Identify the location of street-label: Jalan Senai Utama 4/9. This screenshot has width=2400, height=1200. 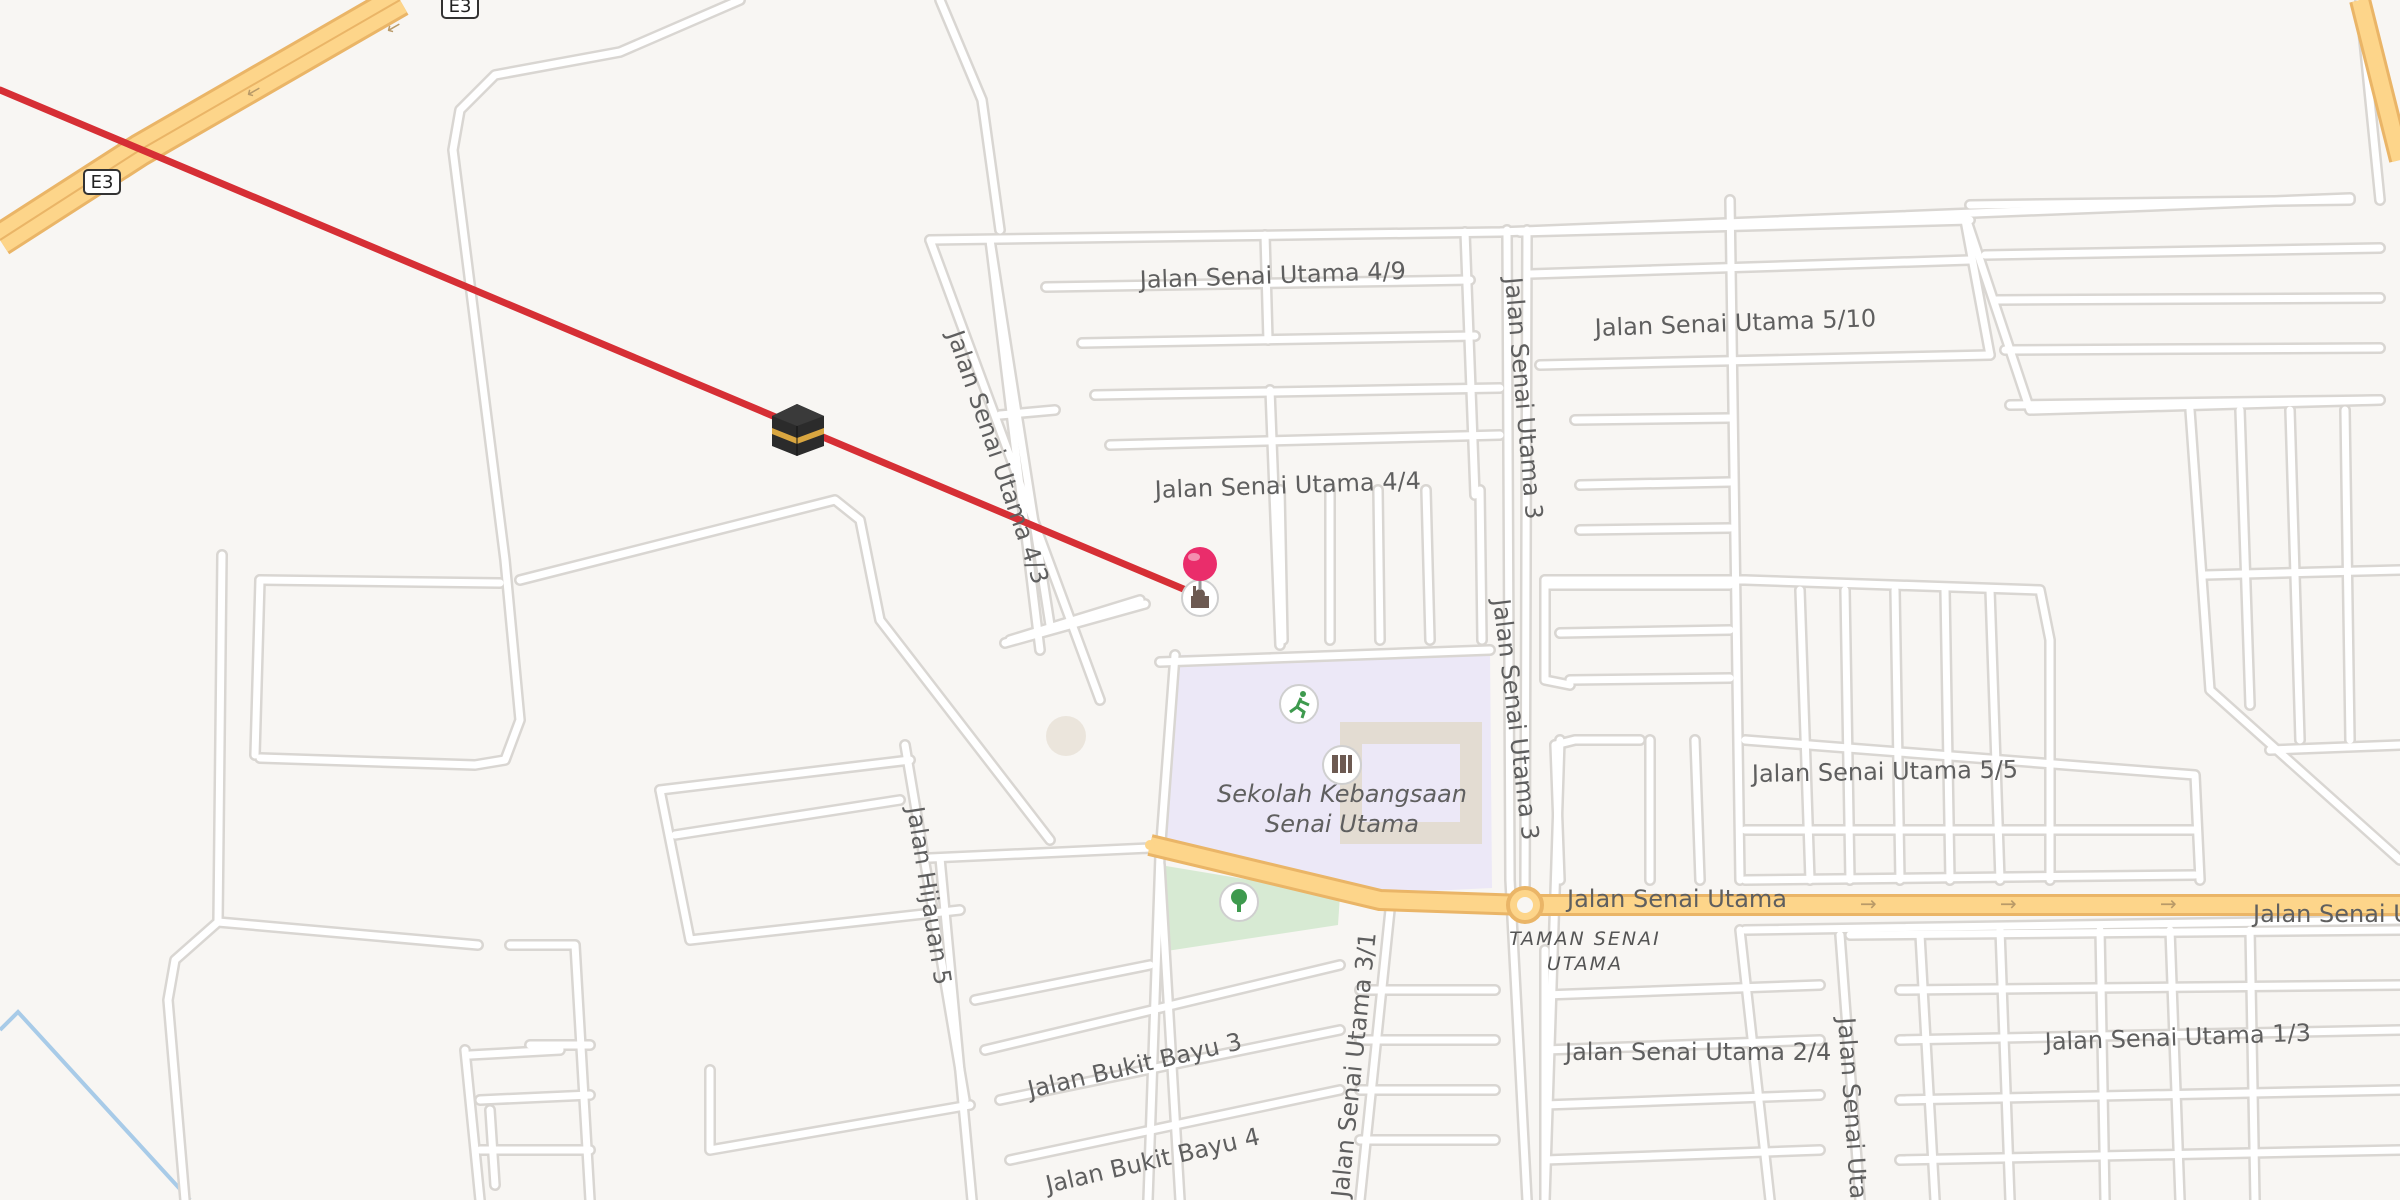
(1271, 275).